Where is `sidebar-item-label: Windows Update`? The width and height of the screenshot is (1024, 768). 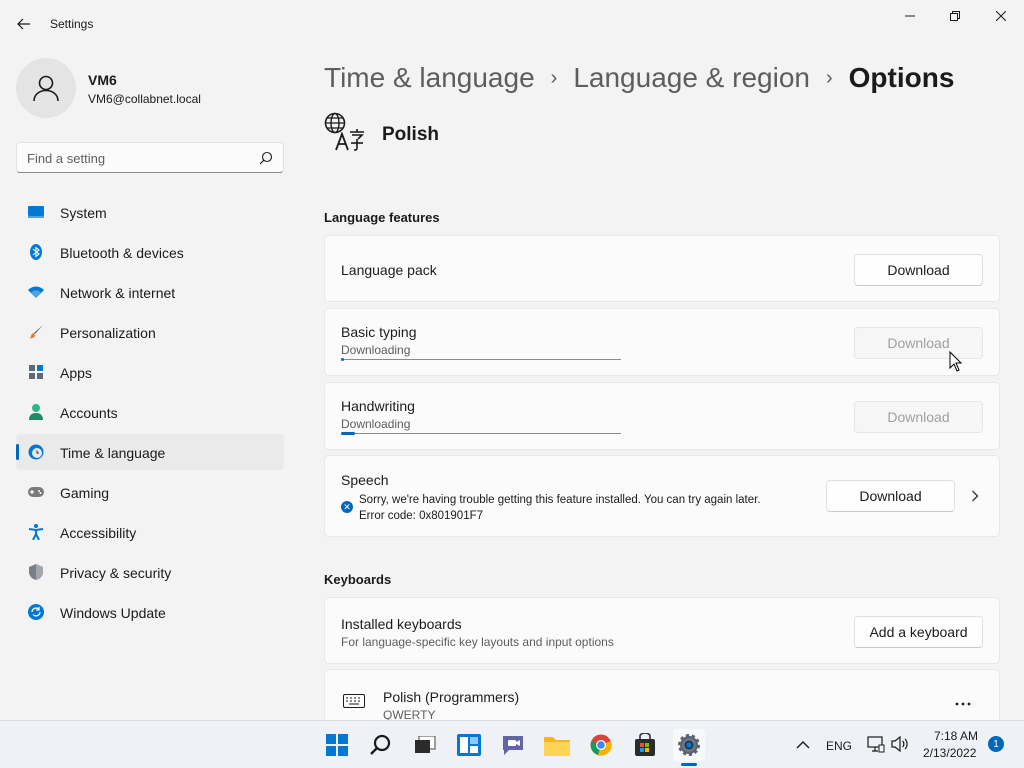
sidebar-item-label: Windows Update is located at coordinates (113, 613).